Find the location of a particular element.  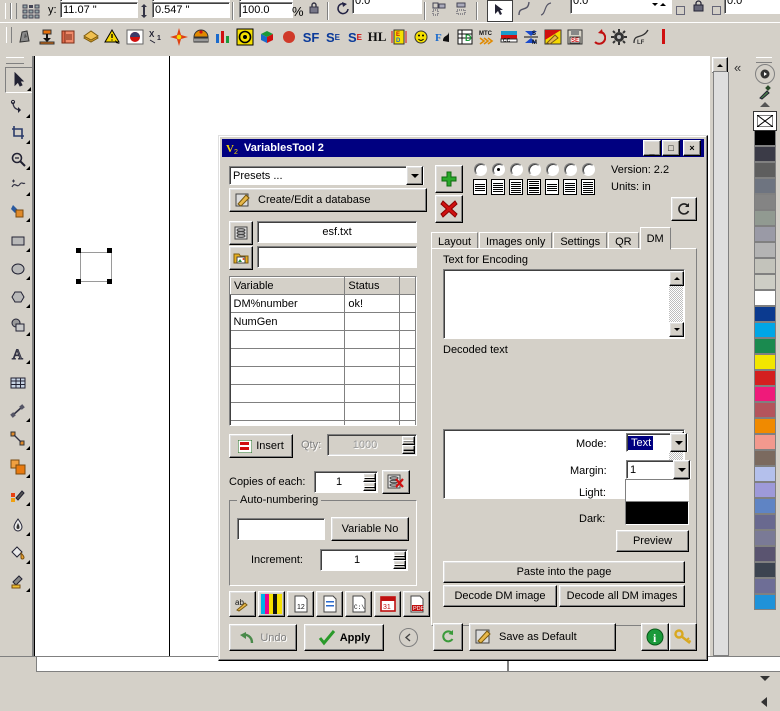

refresh-button is located at coordinates (684, 209).